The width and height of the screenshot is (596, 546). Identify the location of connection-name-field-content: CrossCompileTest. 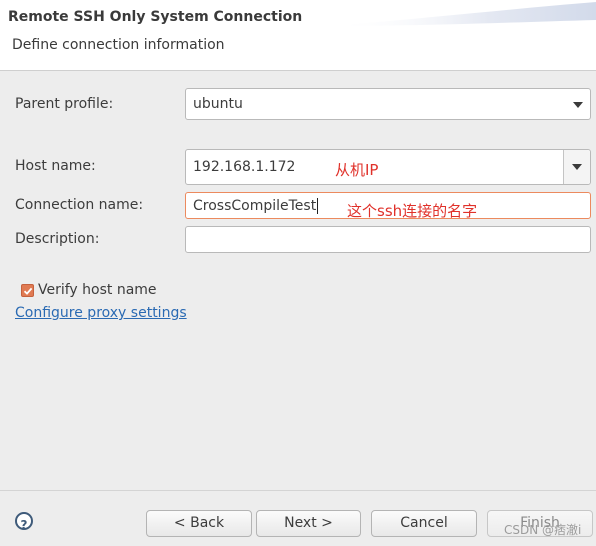
(256, 205).